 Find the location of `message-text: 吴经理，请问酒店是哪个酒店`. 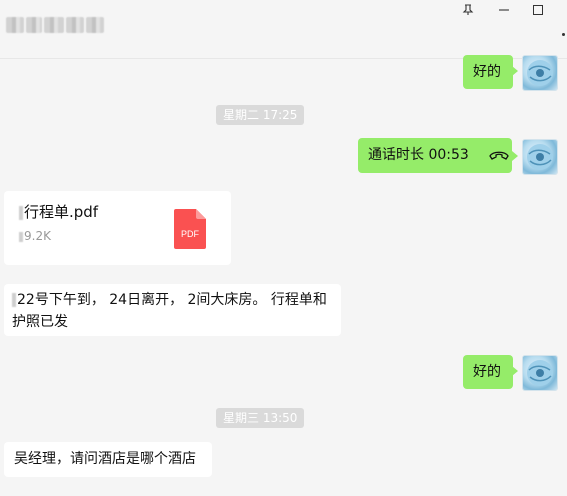

message-text: 吴经理，请问酒店是哪个酒店 is located at coordinates (105, 459).